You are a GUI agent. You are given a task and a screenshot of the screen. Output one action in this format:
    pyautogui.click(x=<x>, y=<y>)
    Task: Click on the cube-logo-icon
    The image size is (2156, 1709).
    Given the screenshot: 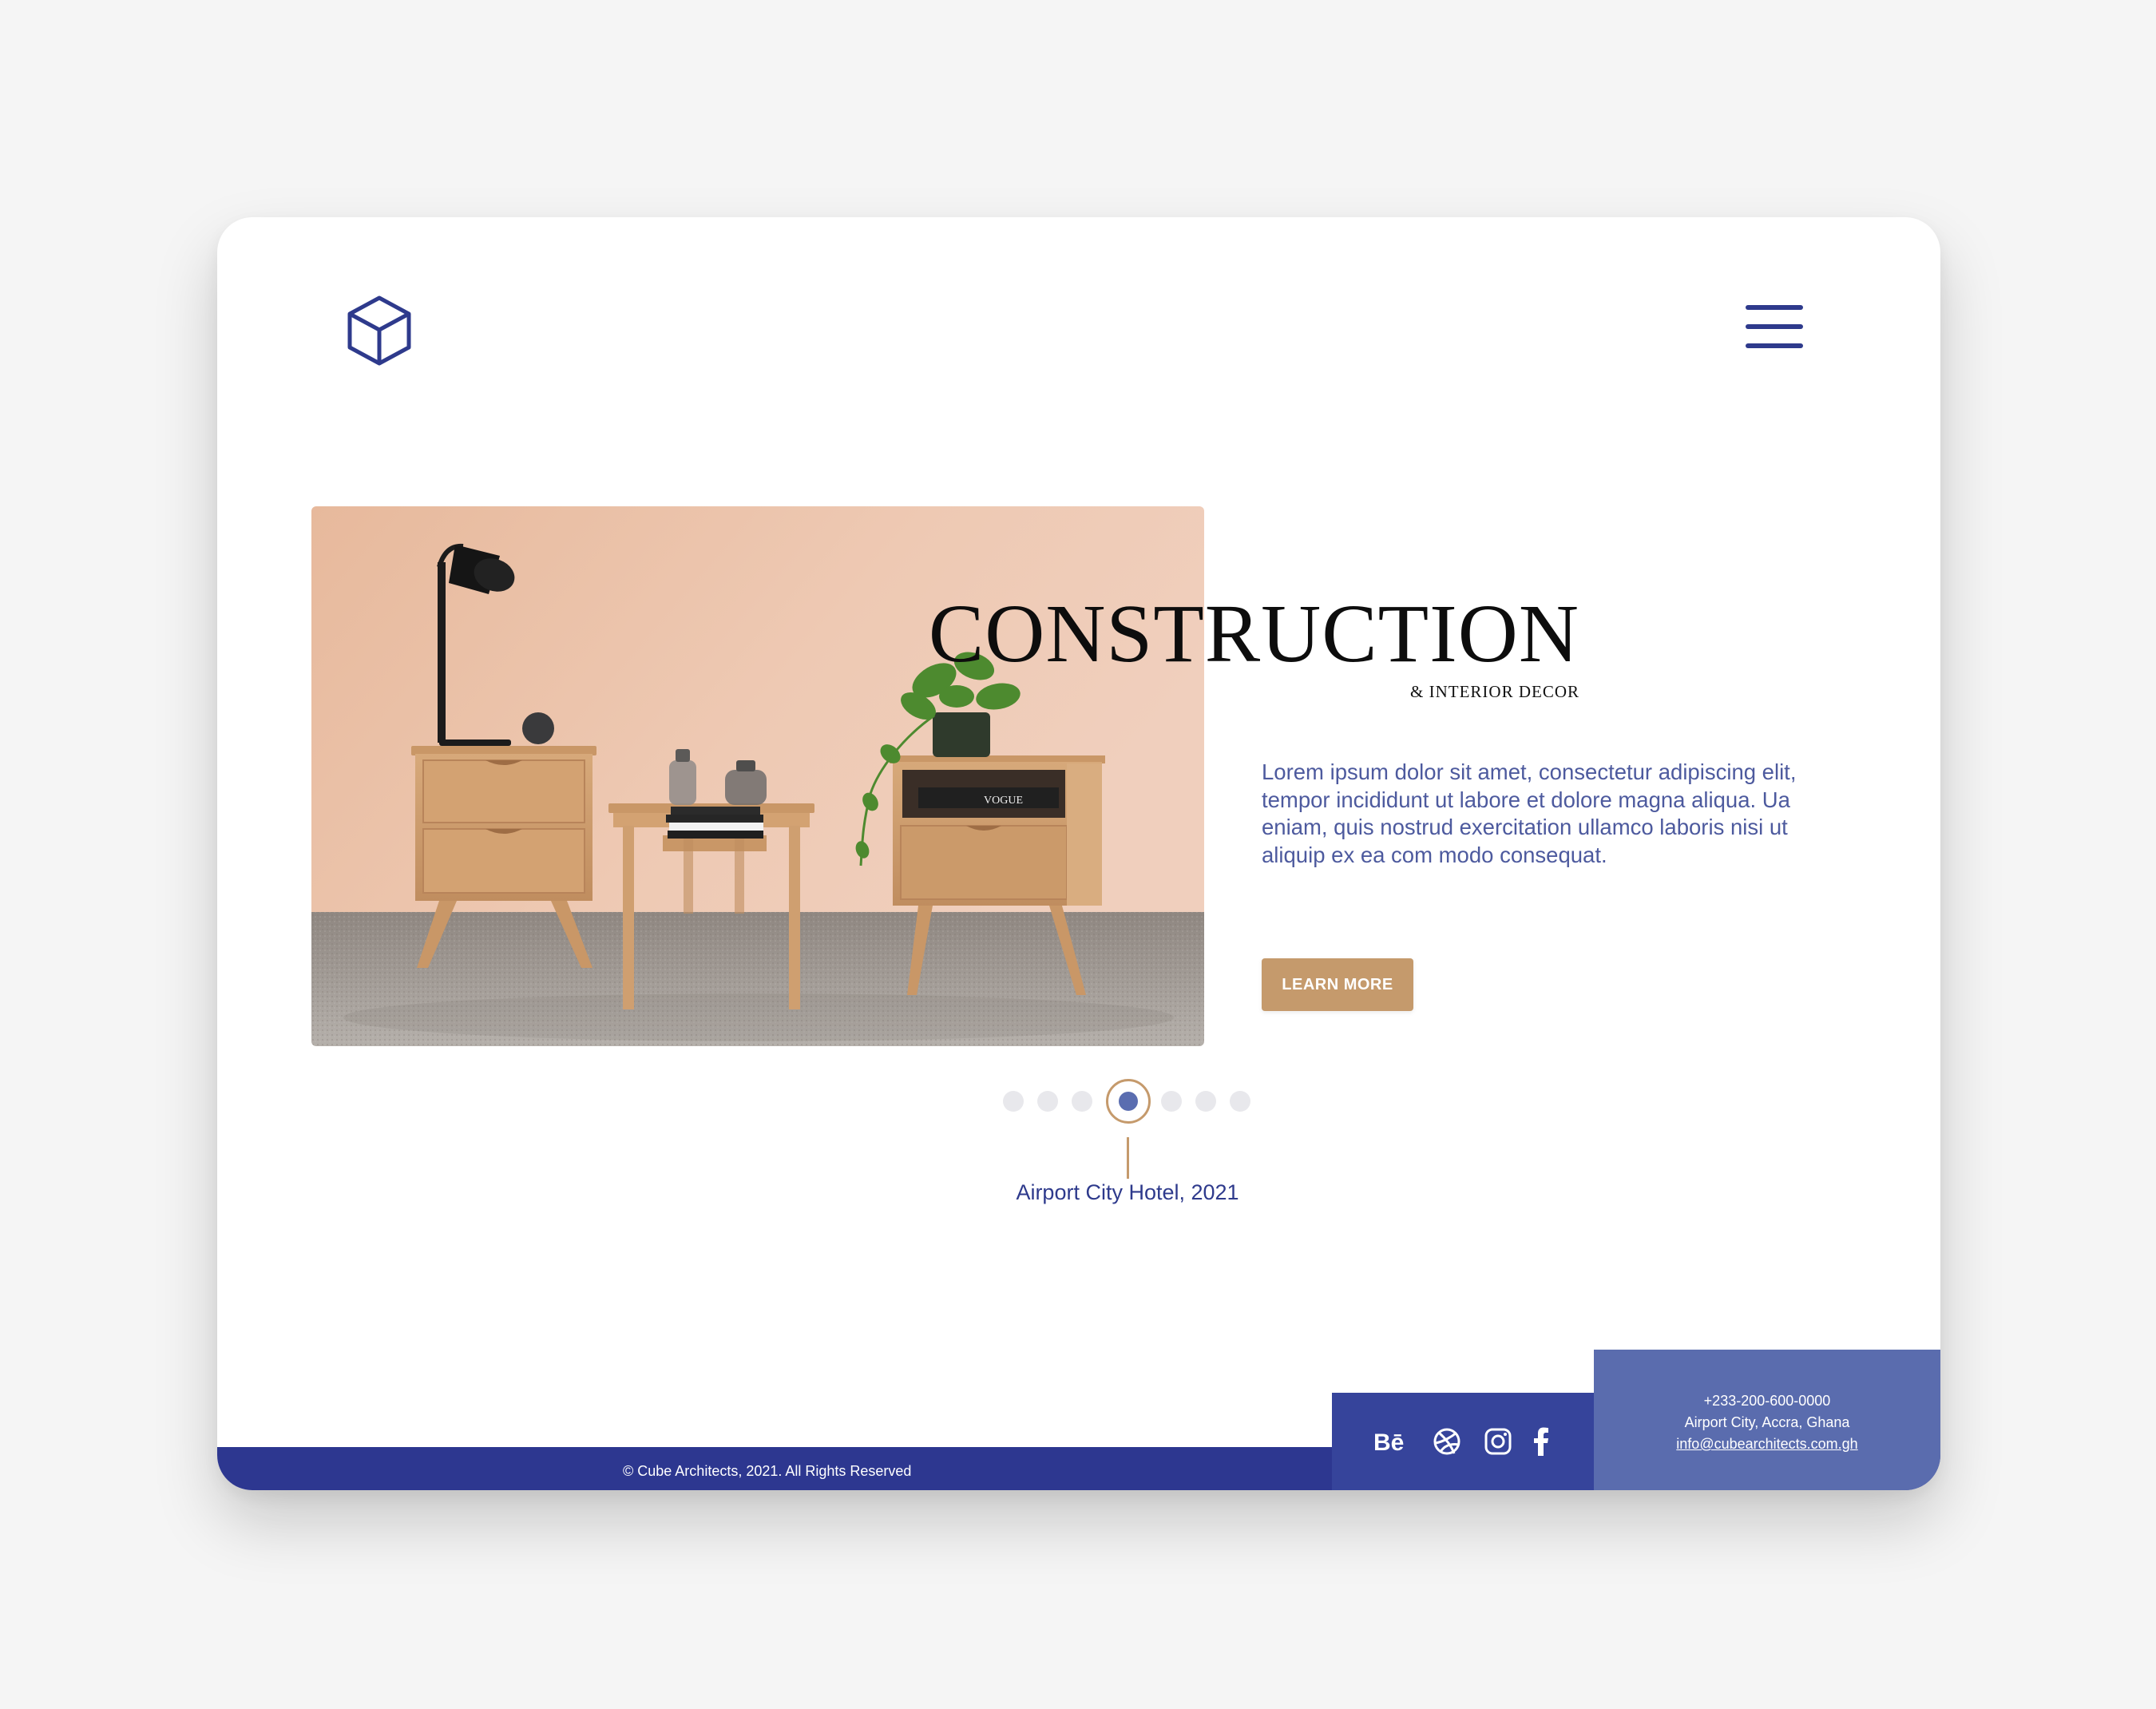 What is the action you would take?
    pyautogui.click(x=379, y=330)
    